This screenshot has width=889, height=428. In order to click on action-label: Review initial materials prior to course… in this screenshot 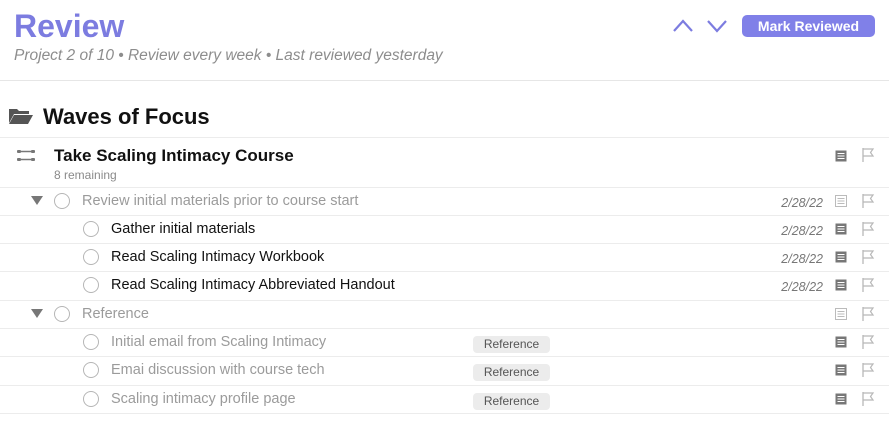, I will do `click(220, 201)`.